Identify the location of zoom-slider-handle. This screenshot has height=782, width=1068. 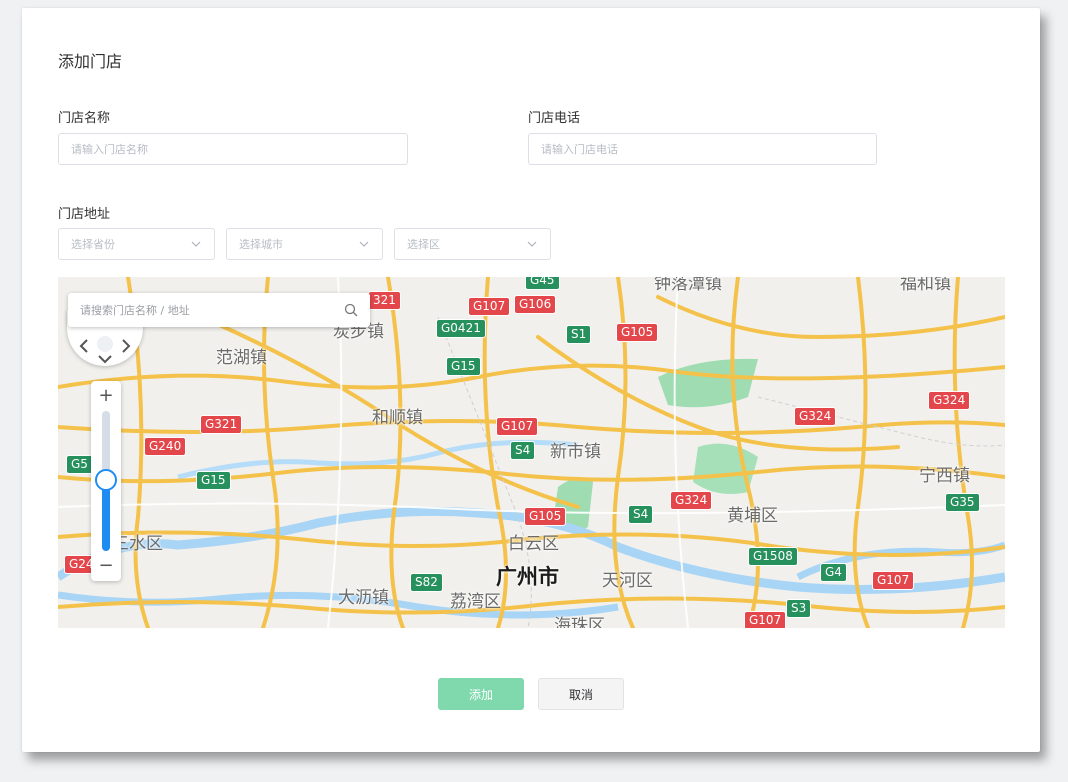
(106, 480).